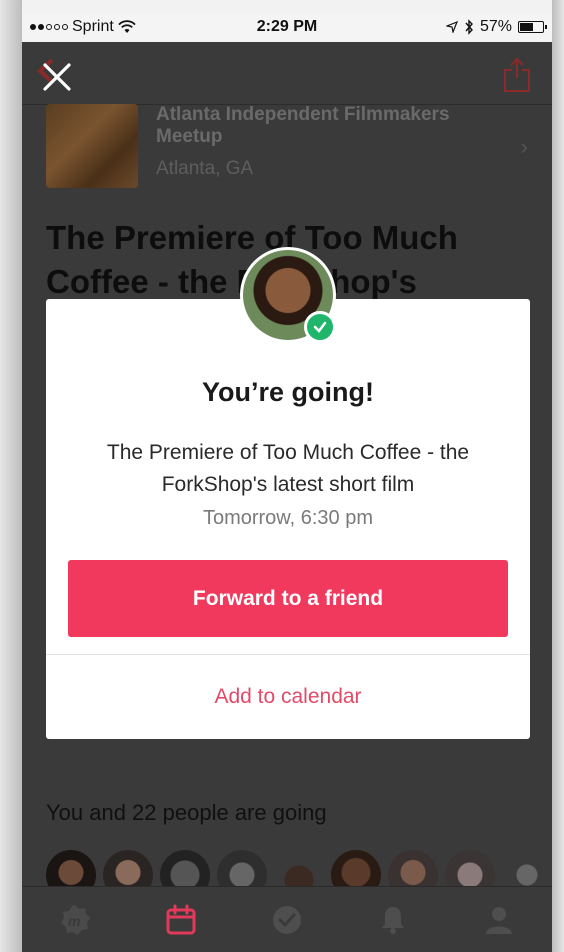  Describe the element at coordinates (517, 75) in the screenshot. I see `share-icon` at that location.